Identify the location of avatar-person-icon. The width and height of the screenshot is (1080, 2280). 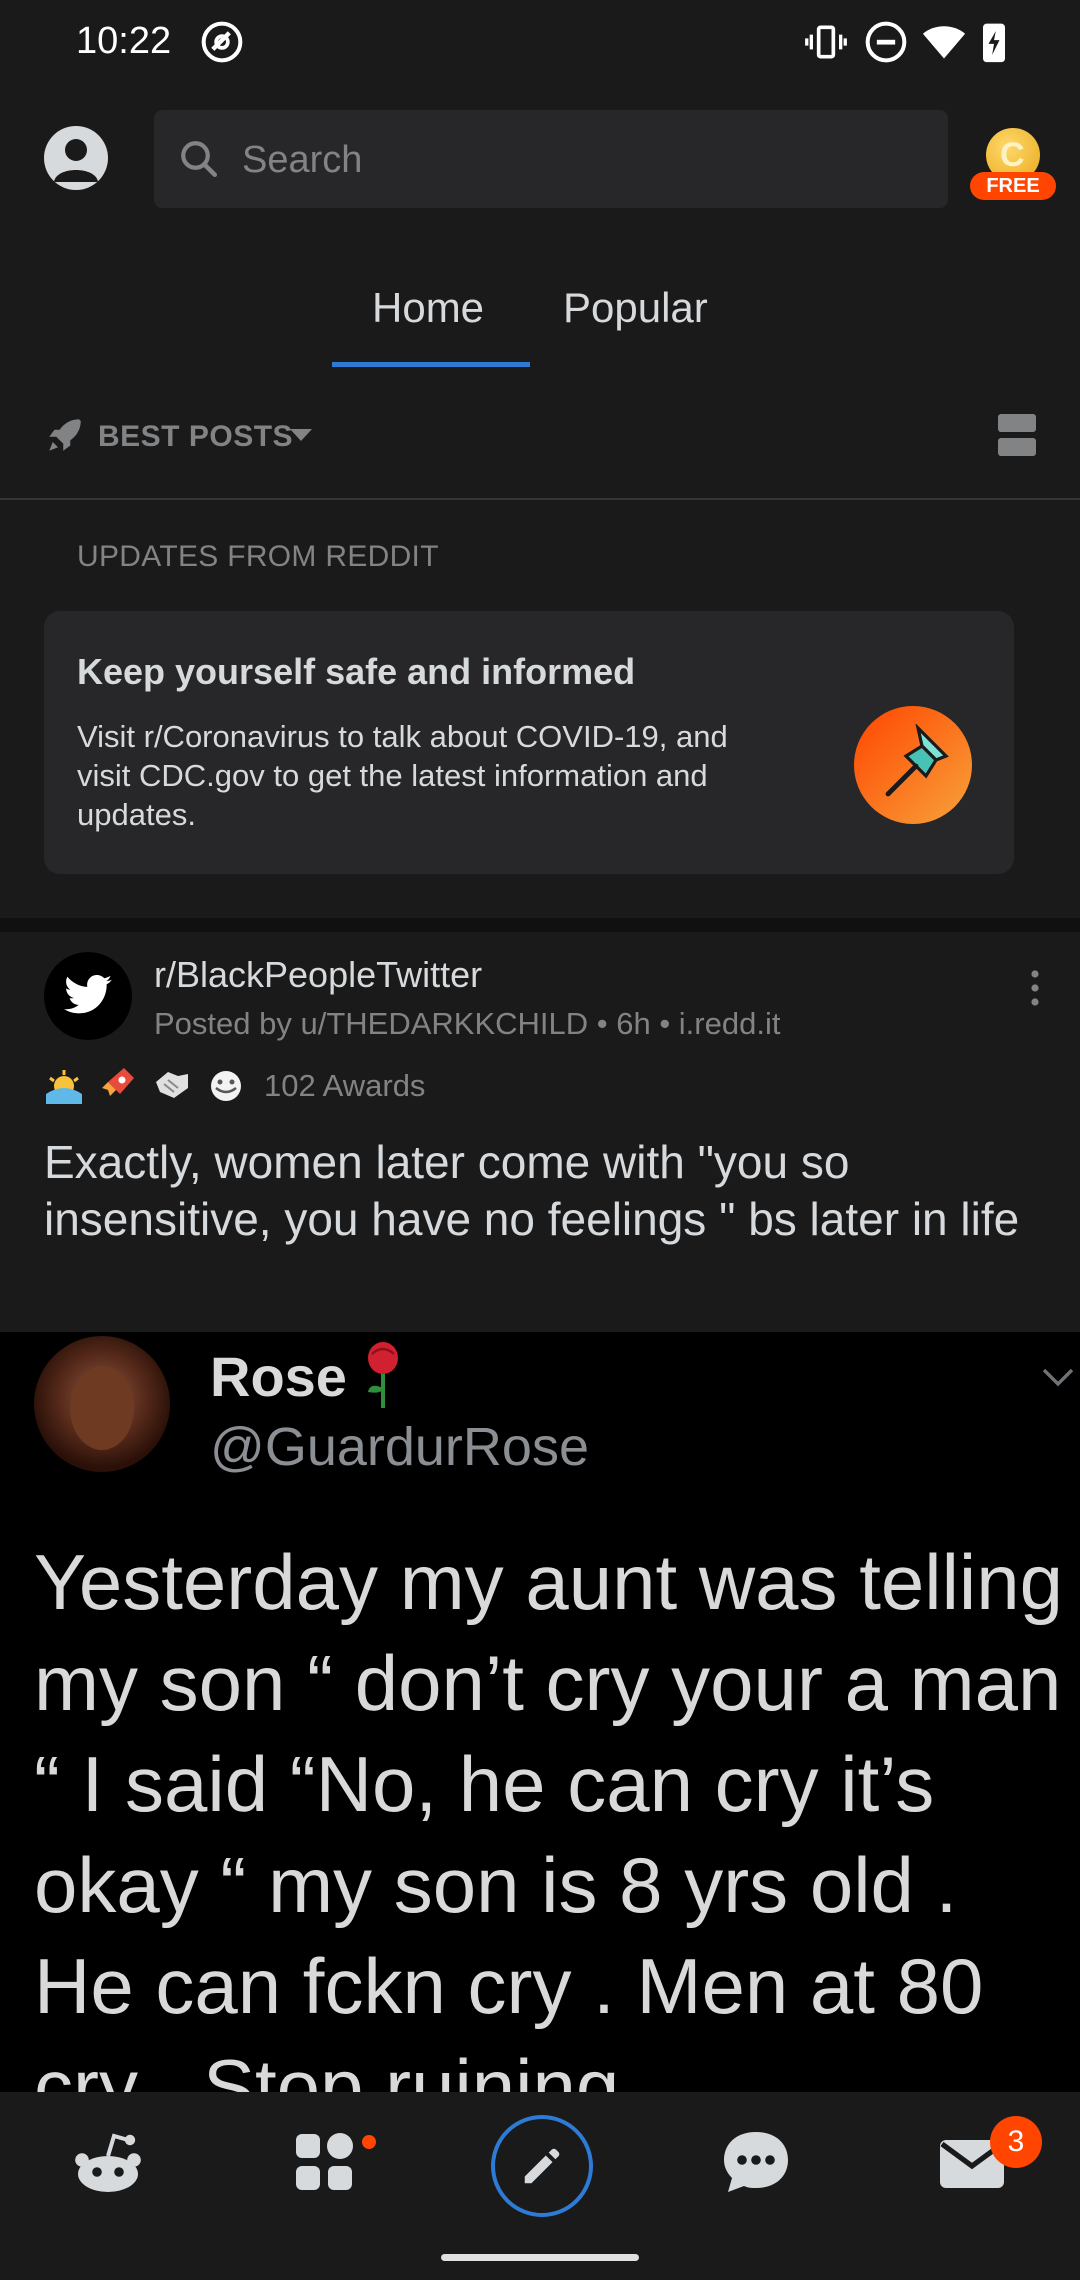
(76, 160).